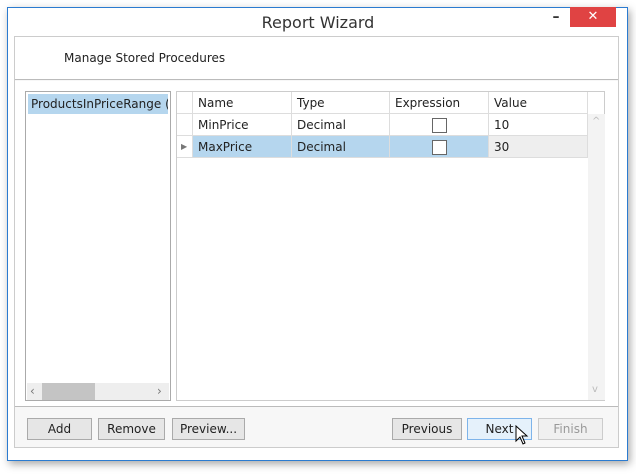  I want to click on column-header-value: Value, so click(538, 103).